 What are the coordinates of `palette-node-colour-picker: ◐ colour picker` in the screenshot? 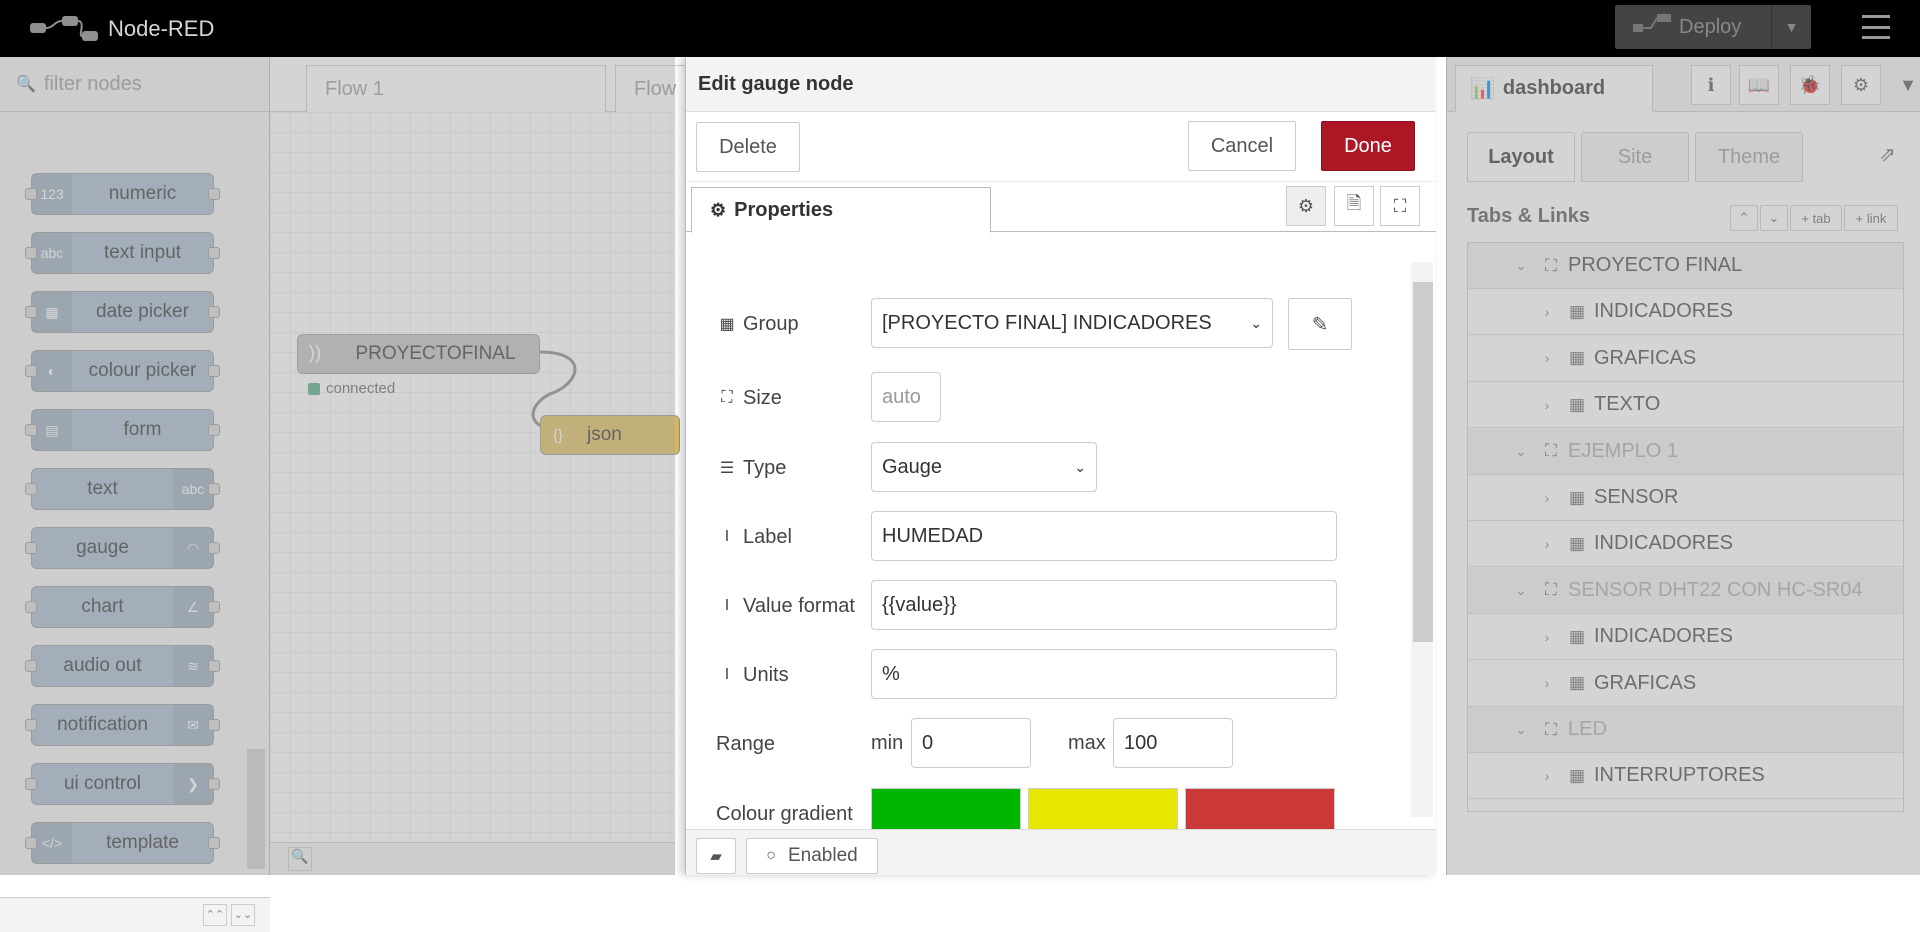 It's located at (122, 371).